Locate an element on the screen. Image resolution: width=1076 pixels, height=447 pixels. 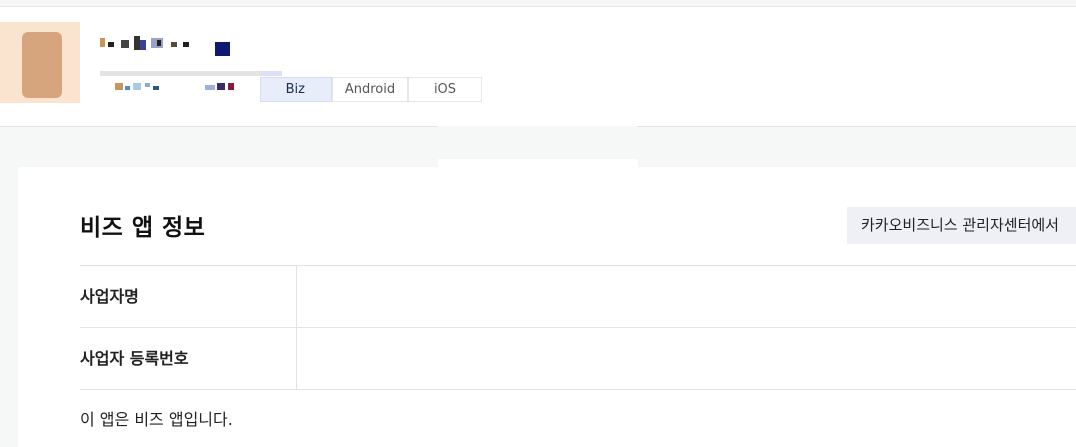
app-icon-image is located at coordinates (42, 65).